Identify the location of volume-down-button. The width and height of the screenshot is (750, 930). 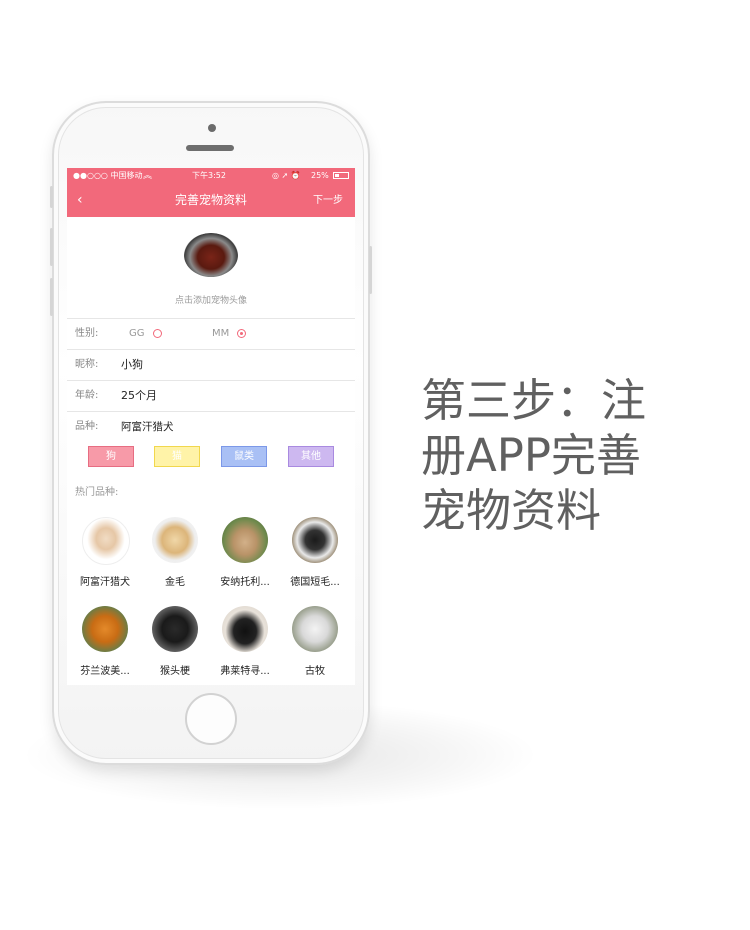
(51, 297).